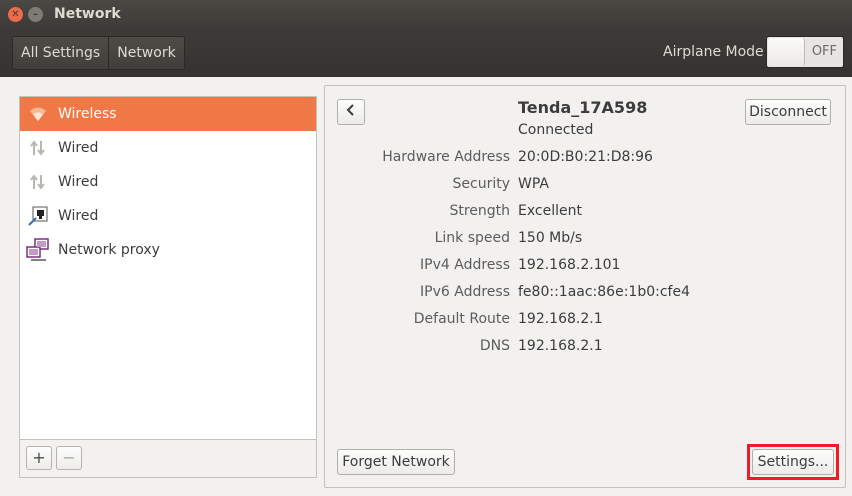  Describe the element at coordinates (550, 211) in the screenshot. I see `property-value: Excellent` at that location.